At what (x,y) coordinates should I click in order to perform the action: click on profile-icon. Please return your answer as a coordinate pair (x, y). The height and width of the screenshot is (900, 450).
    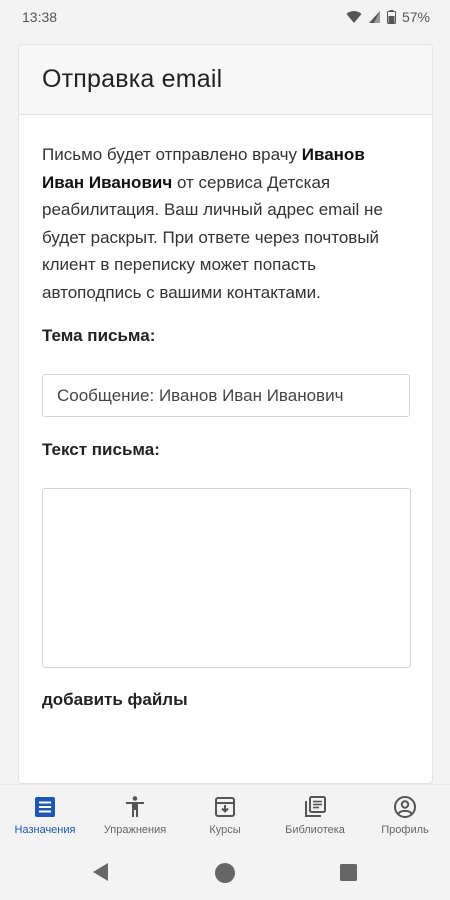
    Looking at the image, I should click on (405, 807).